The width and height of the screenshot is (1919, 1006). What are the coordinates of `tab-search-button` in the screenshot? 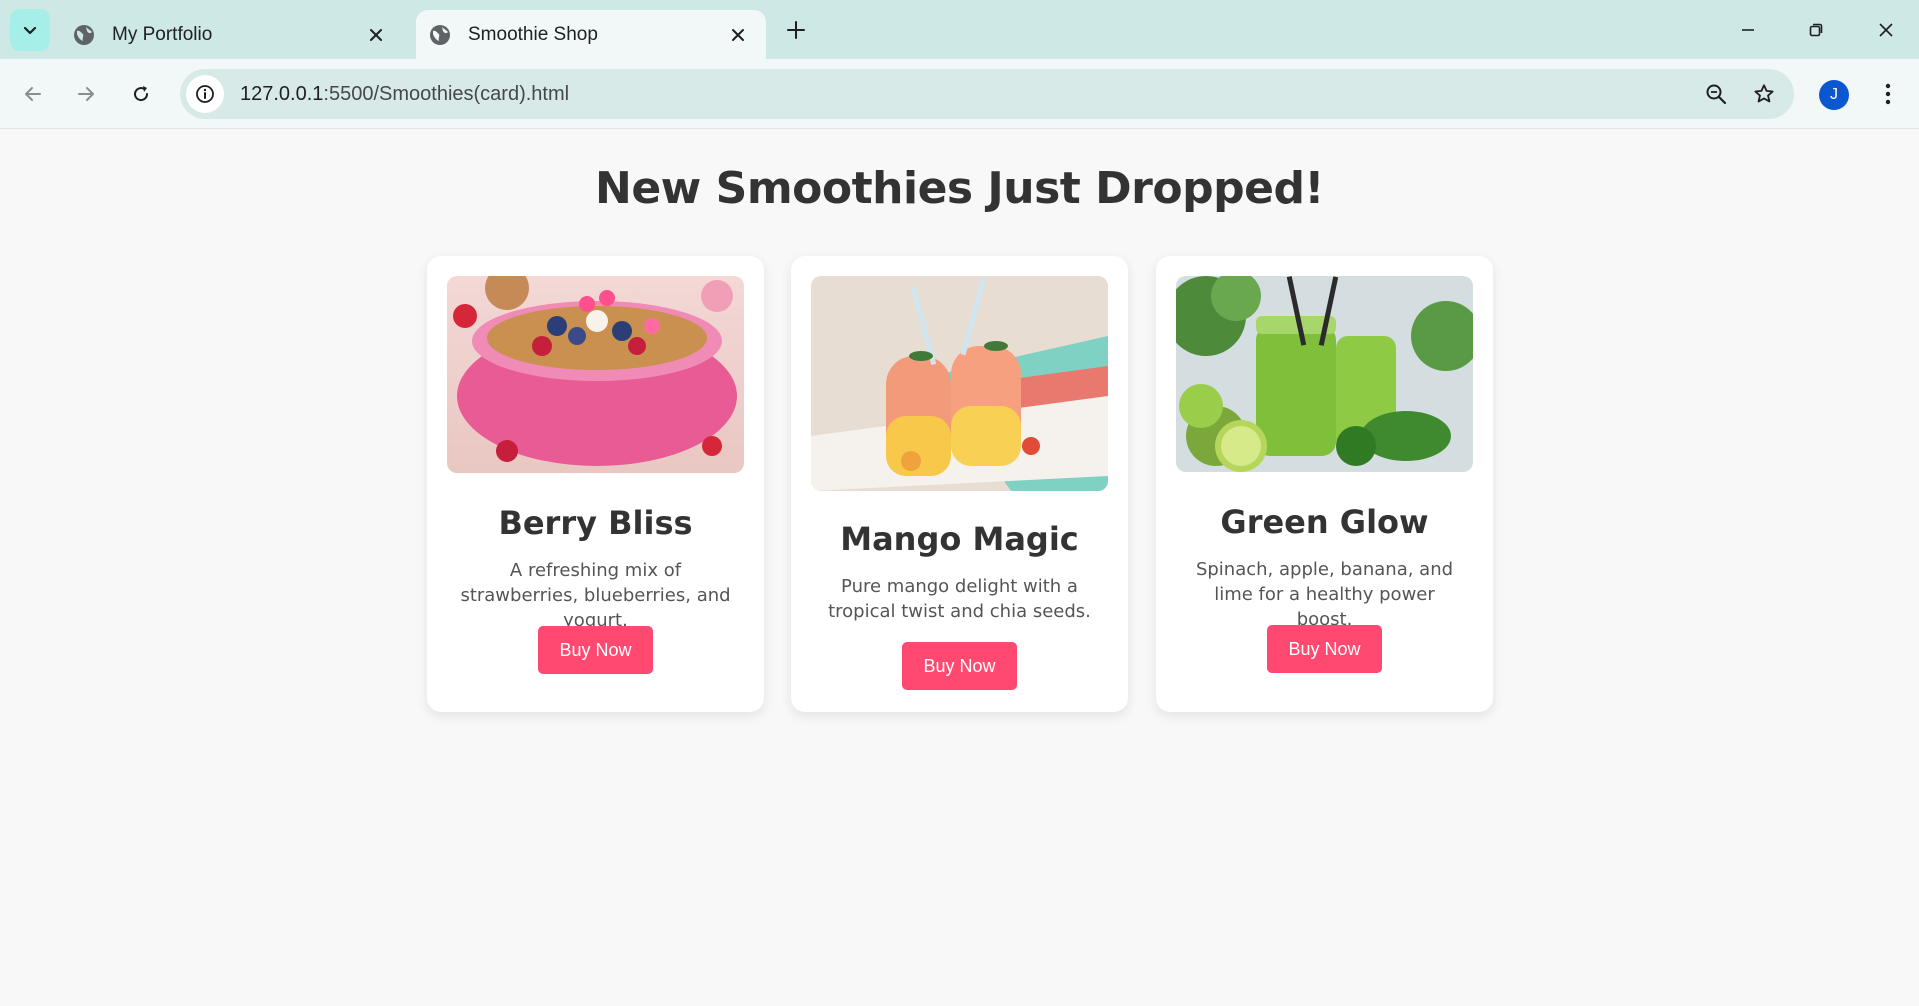 It's located at (30, 30).